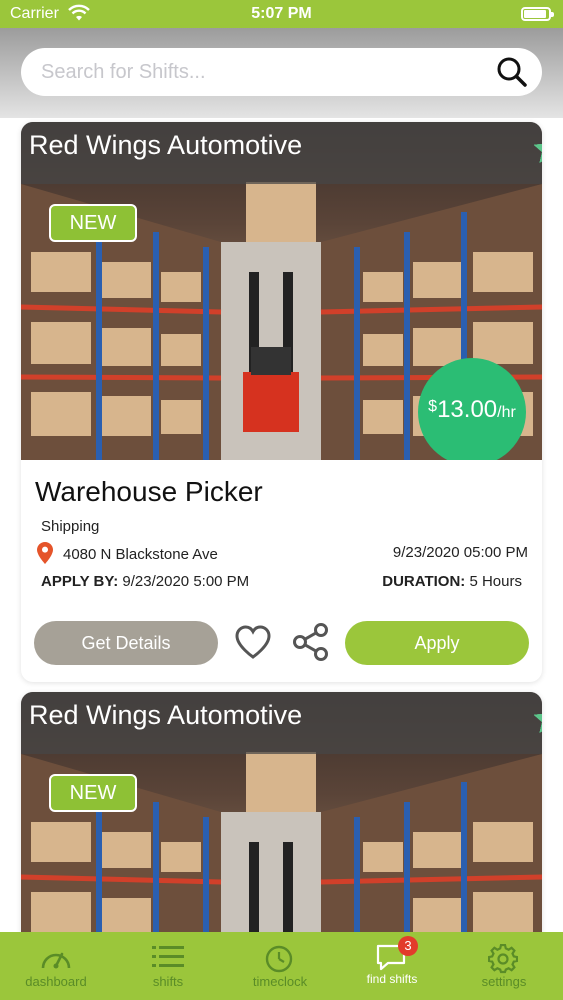 The width and height of the screenshot is (563, 1000). Describe the element at coordinates (392, 979) in the screenshot. I see `tab-label: find shifts` at that location.